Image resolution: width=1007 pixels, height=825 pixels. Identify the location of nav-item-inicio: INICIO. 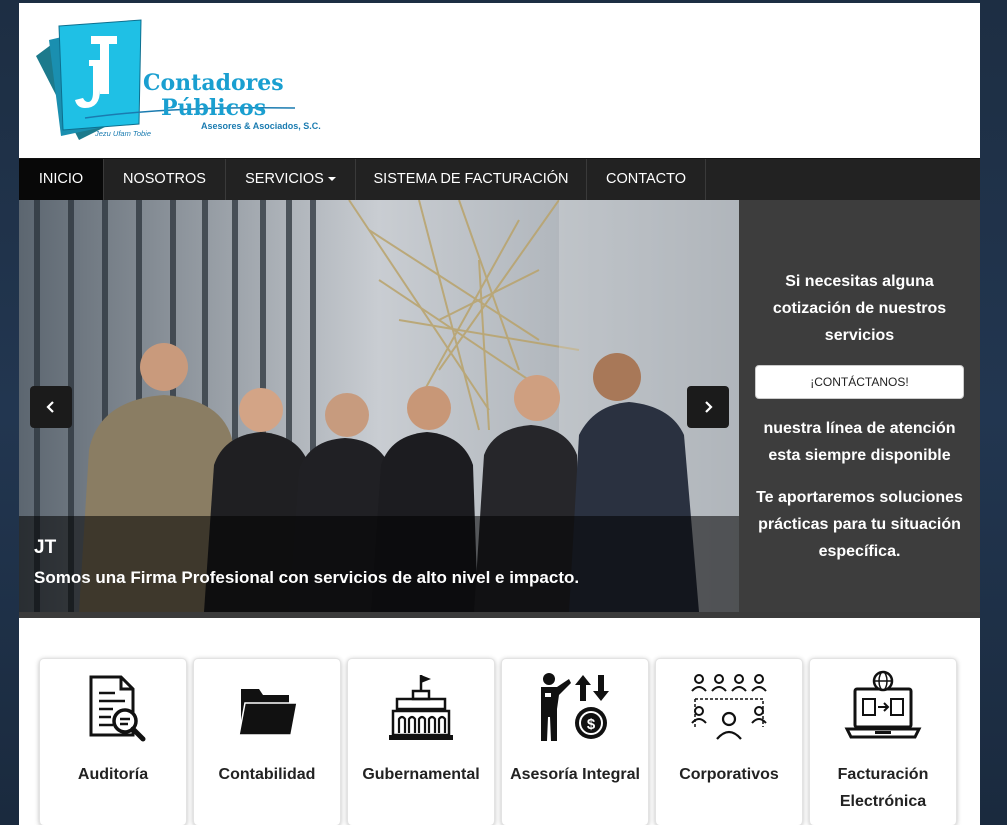
(61, 179).